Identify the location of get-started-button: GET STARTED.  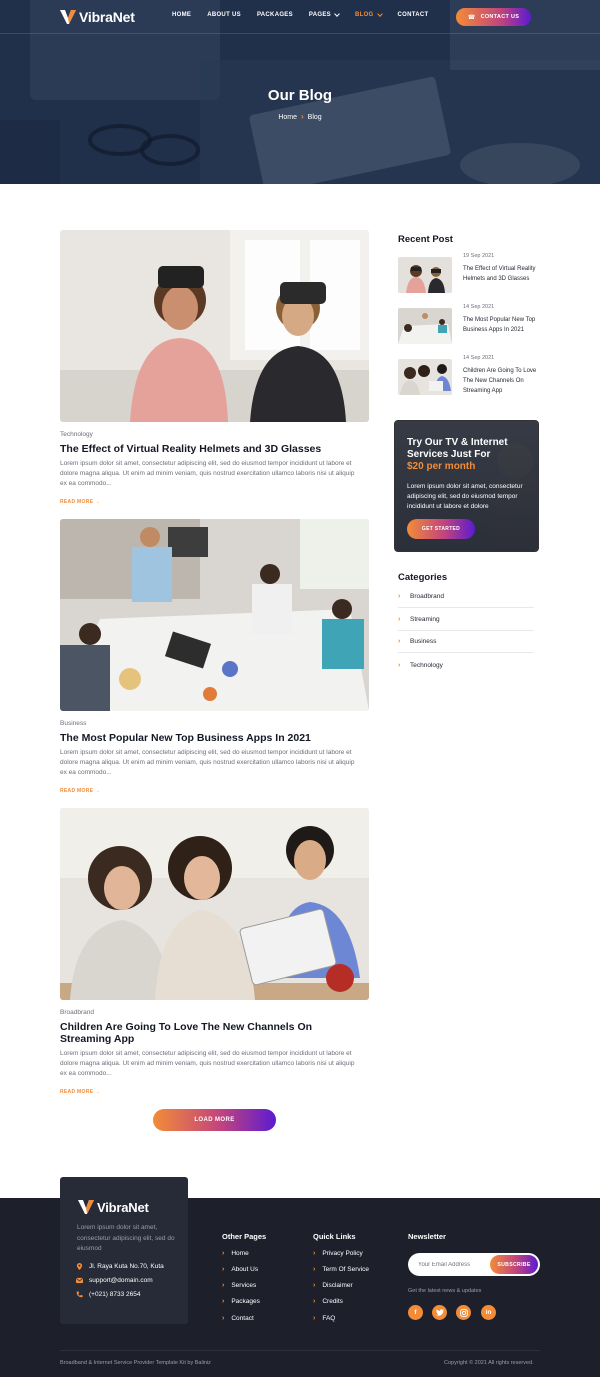
(441, 529).